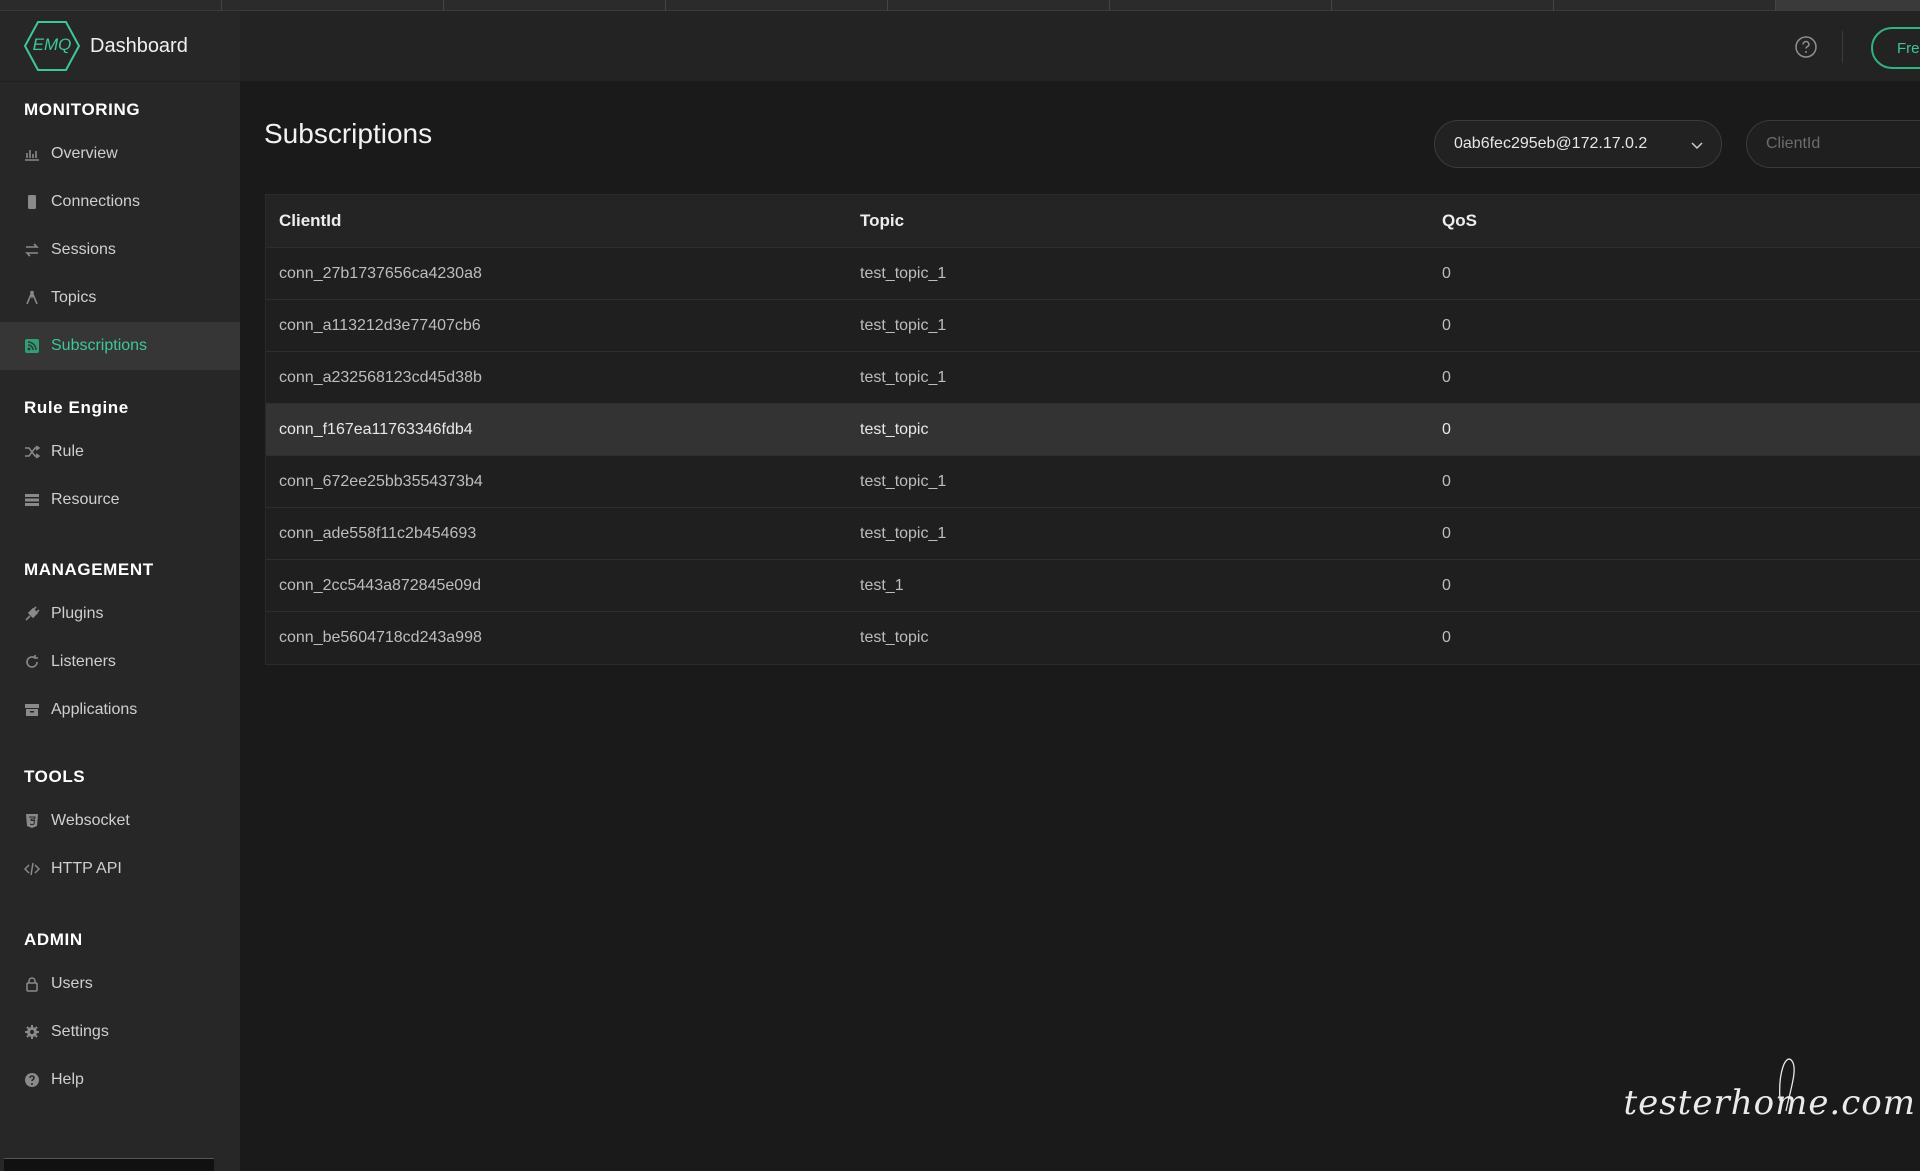 The width and height of the screenshot is (1920, 1171). I want to click on cell-clientid: conn_be5604718cd243a998, so click(380, 637).